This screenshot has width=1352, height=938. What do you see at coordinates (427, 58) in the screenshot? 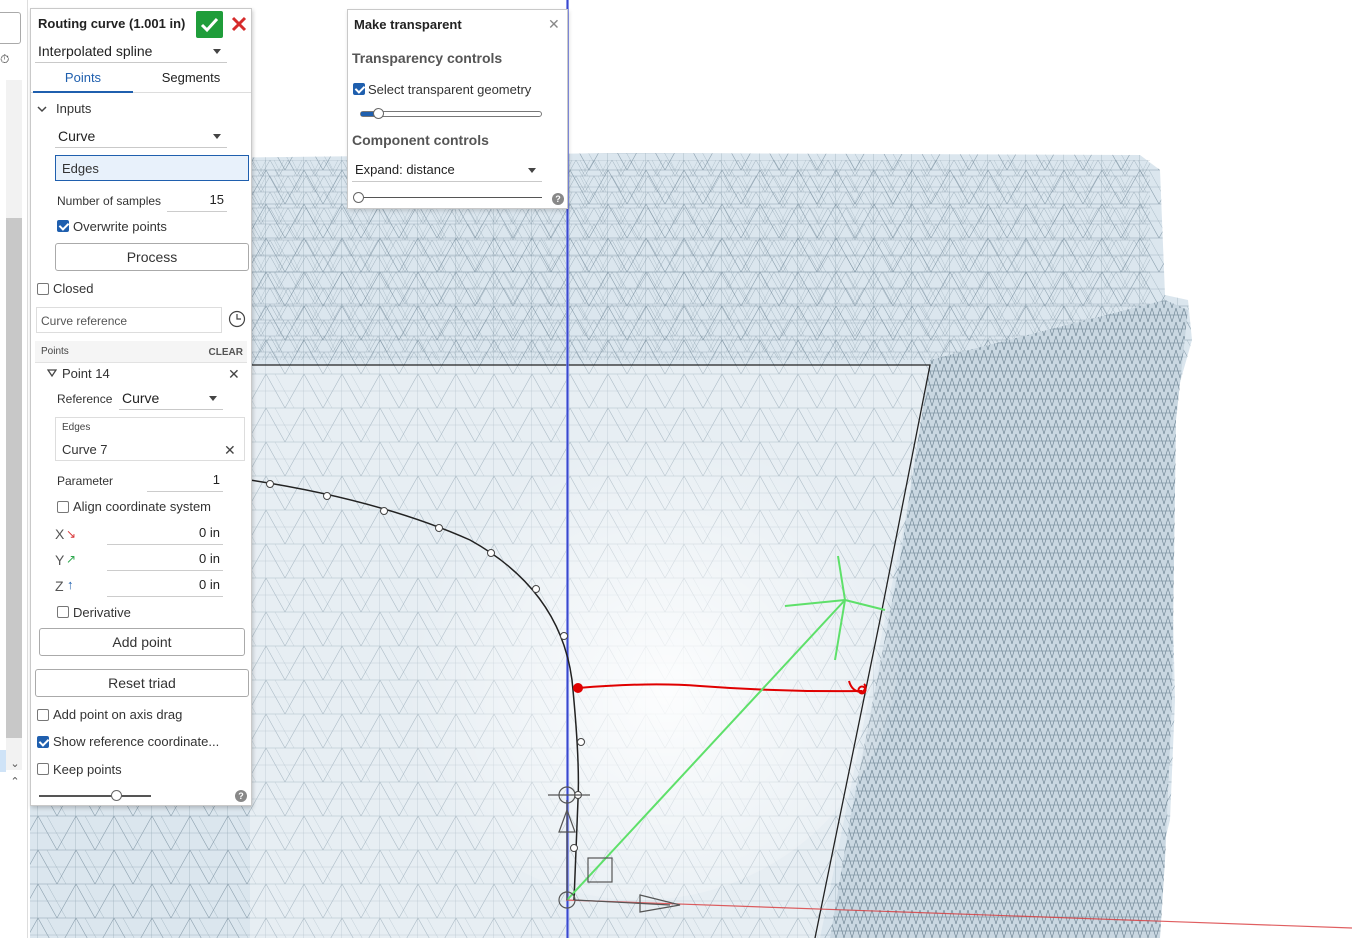
I see `transparency-controls-header: Transparency controls` at bounding box center [427, 58].